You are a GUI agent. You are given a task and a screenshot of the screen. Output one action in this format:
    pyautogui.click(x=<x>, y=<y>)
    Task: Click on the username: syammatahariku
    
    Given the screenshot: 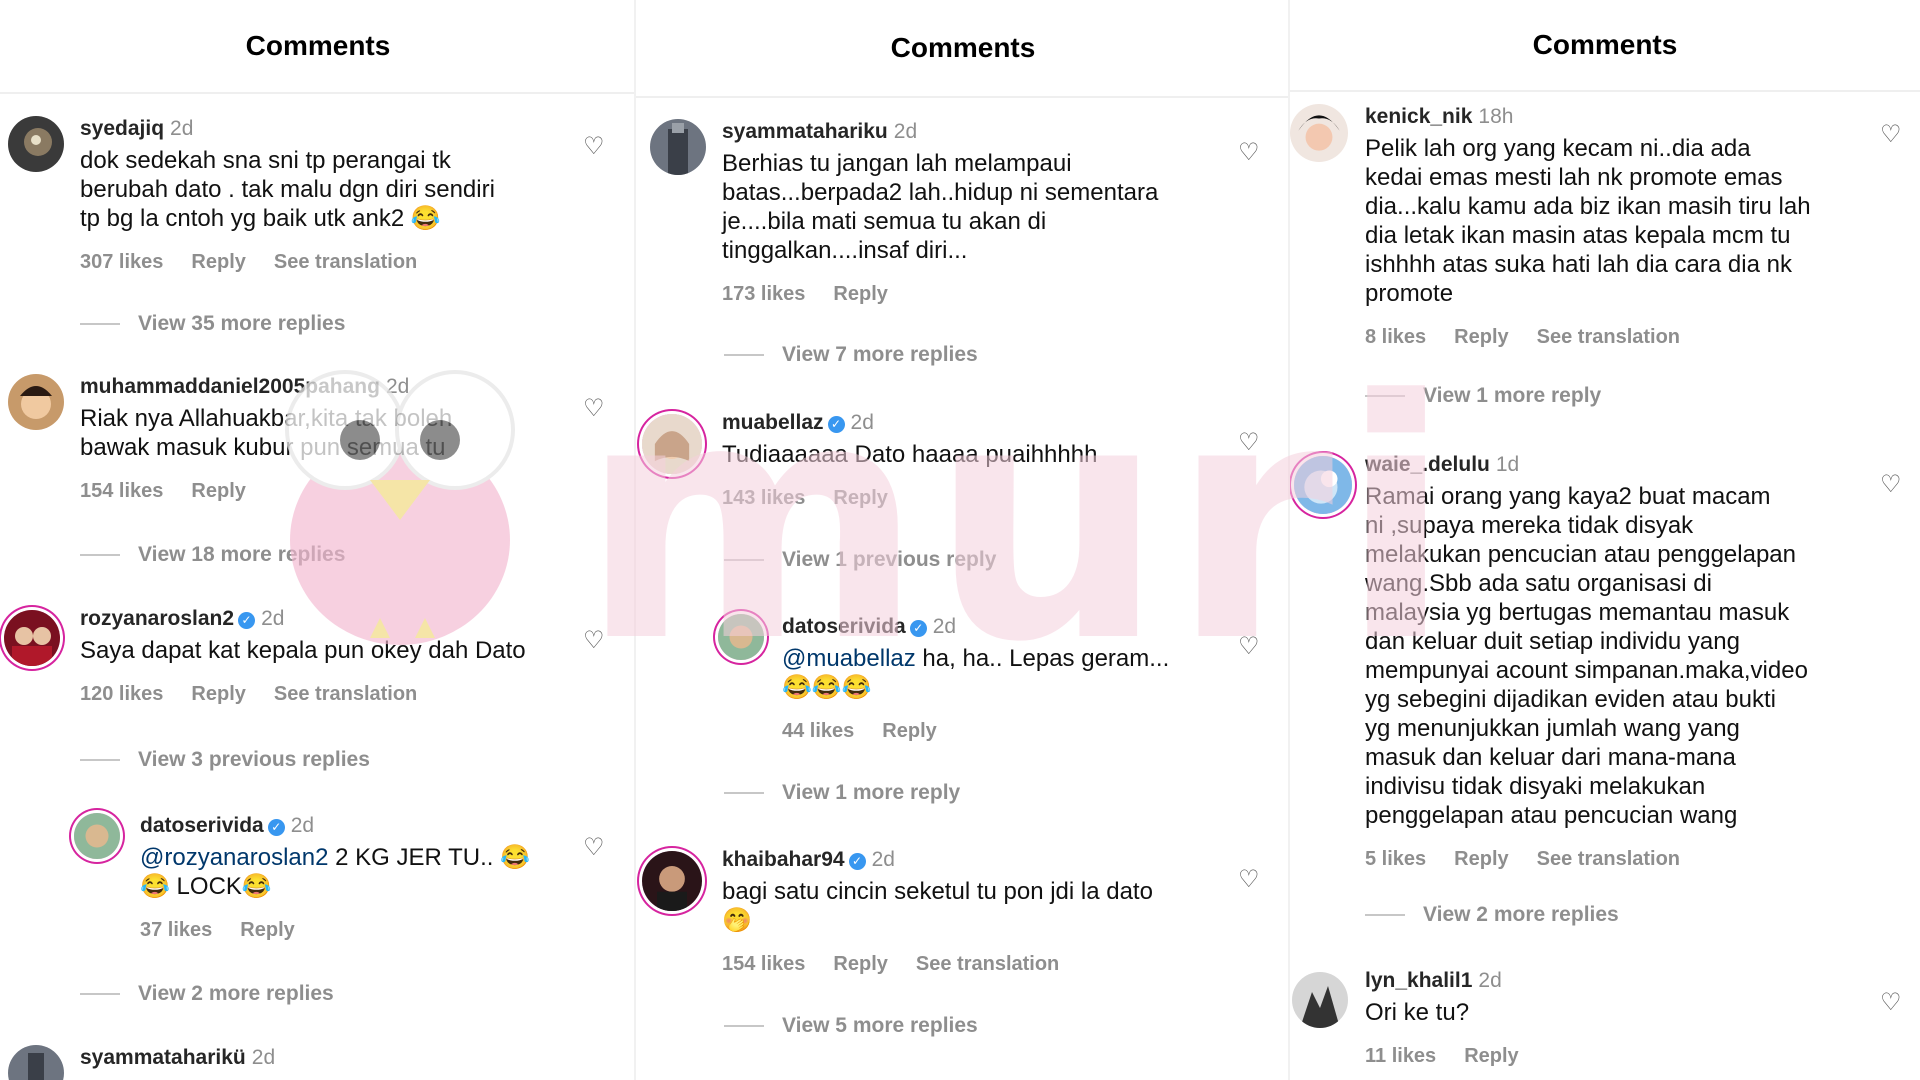 What is the action you would take?
    pyautogui.click(x=805, y=131)
    